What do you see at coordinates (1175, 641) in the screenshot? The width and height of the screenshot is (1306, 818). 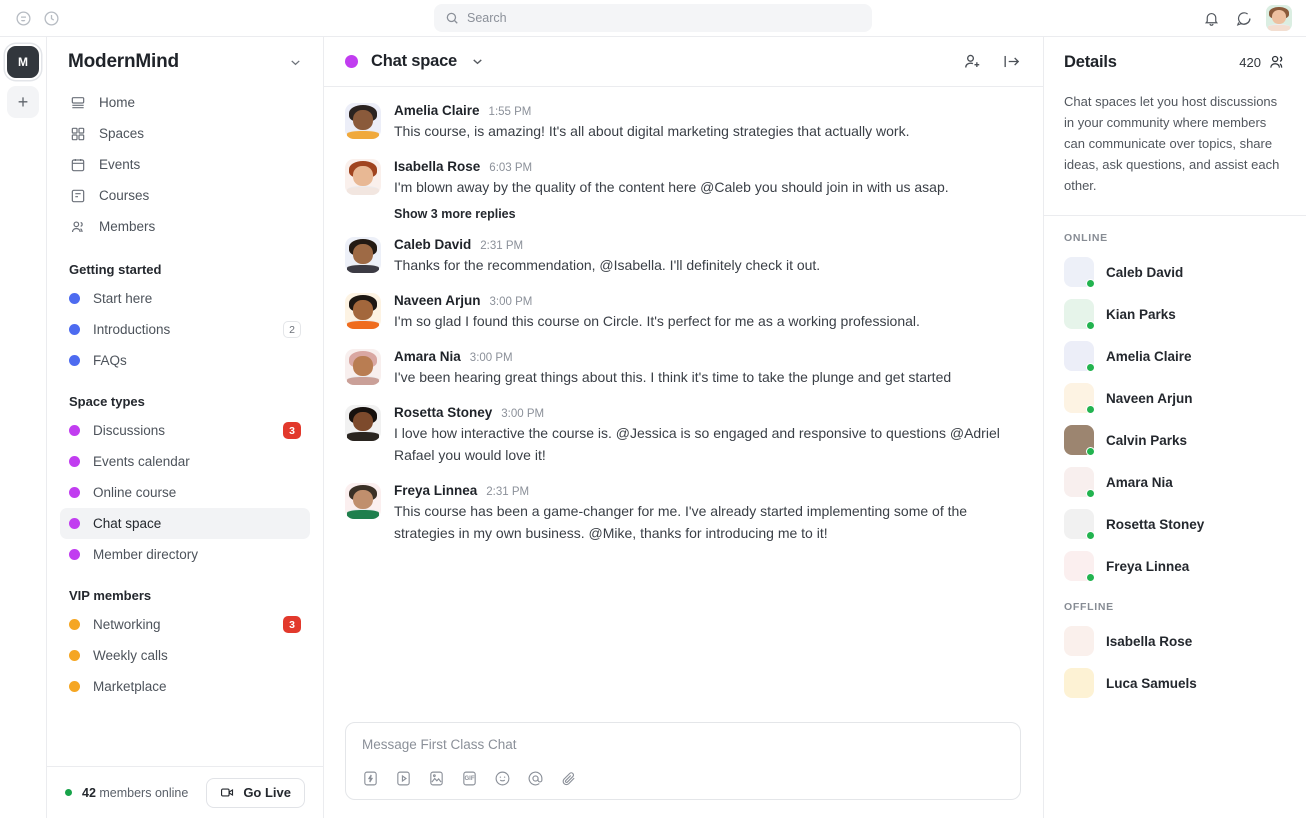 I see `list-item: Isabella Rose` at bounding box center [1175, 641].